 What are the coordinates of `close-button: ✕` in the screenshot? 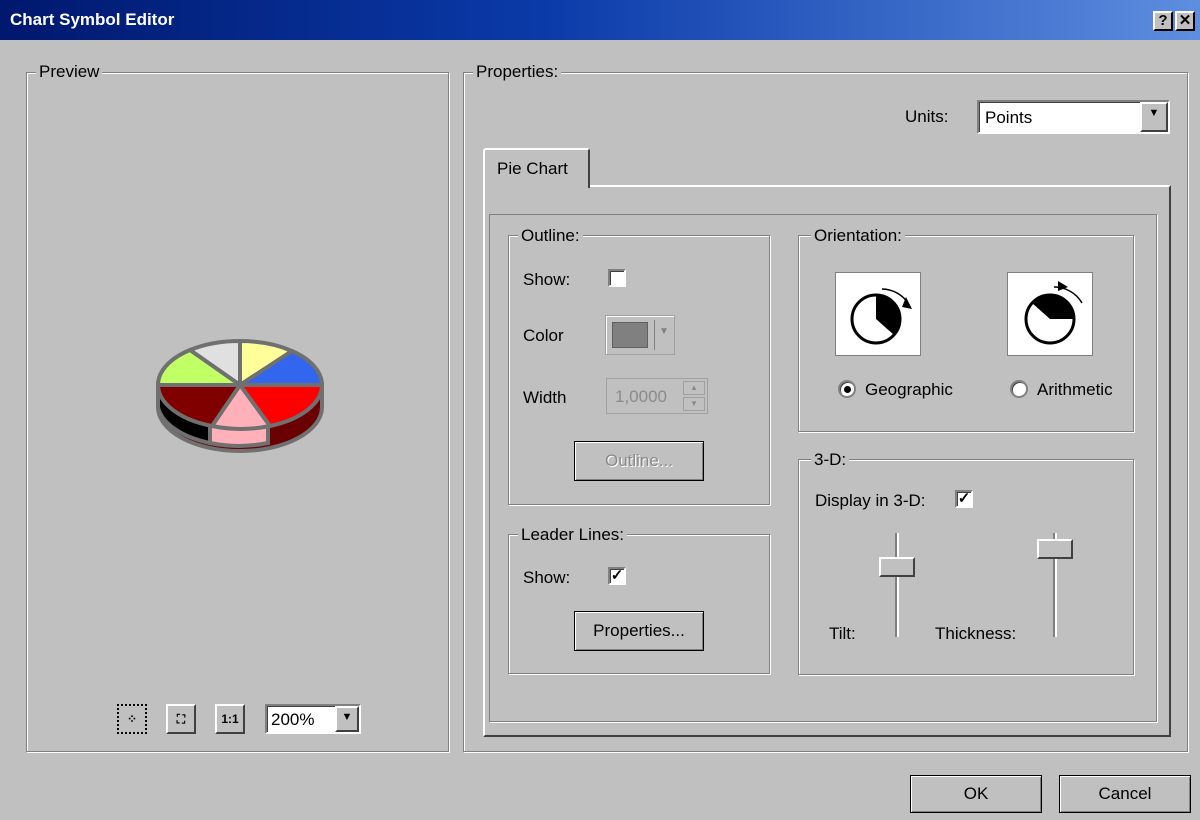 It's located at (1185, 21).